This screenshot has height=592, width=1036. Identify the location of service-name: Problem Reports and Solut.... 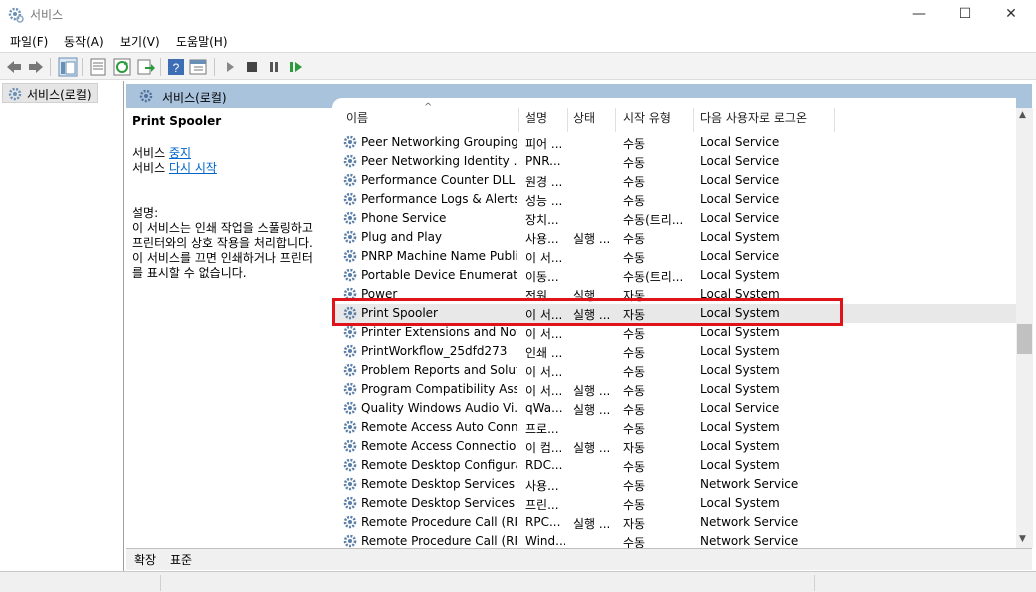
(439, 370).